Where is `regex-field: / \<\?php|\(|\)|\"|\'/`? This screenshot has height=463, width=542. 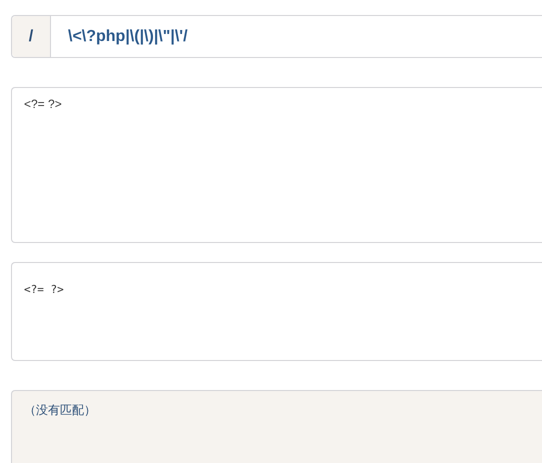
regex-field: / \<\?php|\(|\)|\"|\'/ is located at coordinates (276, 36).